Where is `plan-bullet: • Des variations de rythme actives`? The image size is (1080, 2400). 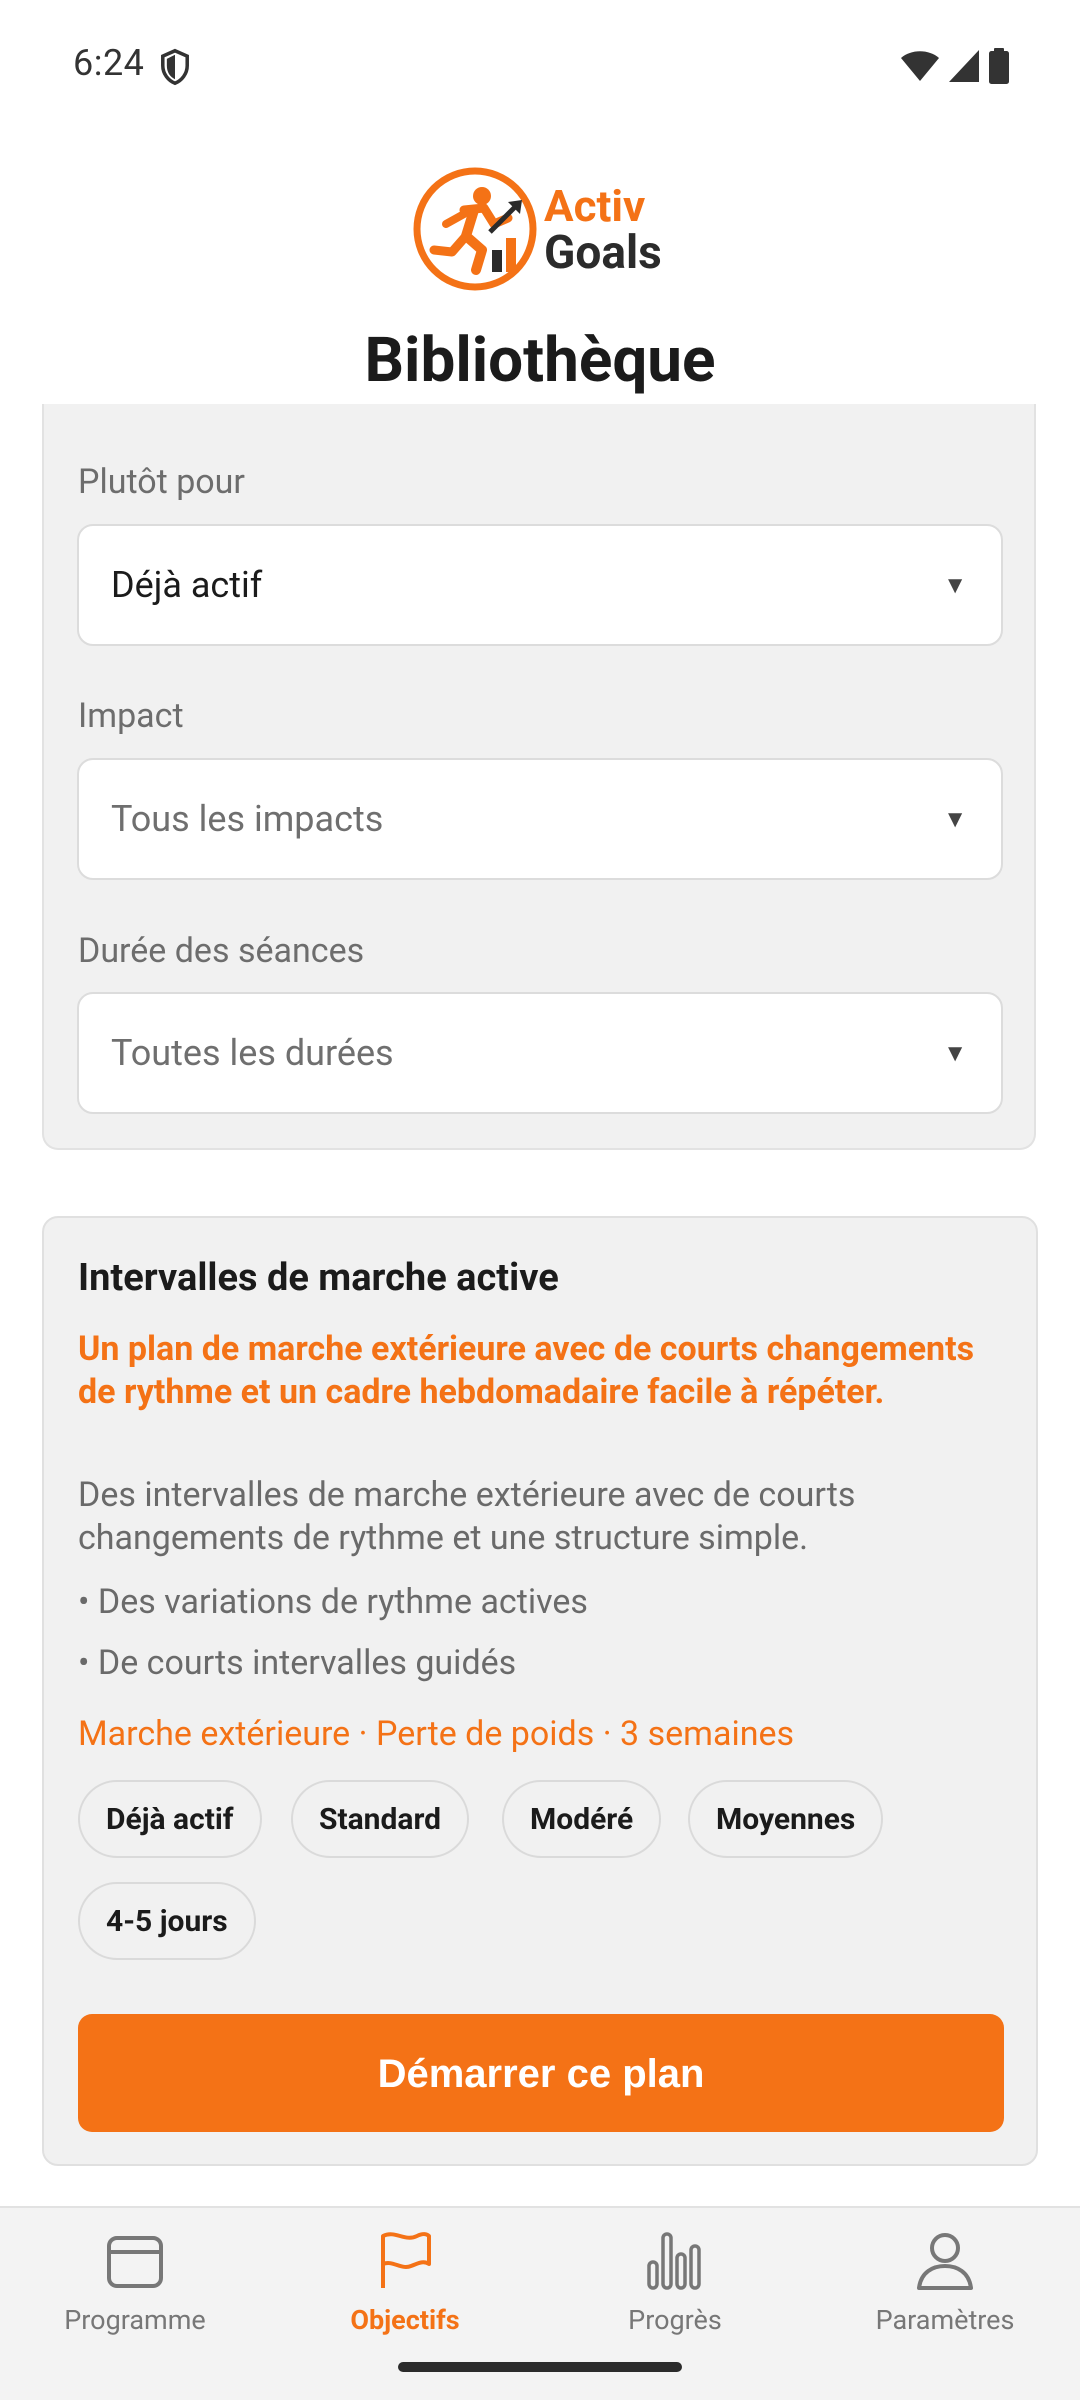
plan-bullet: • Des variations de rythme actives is located at coordinates (333, 1602).